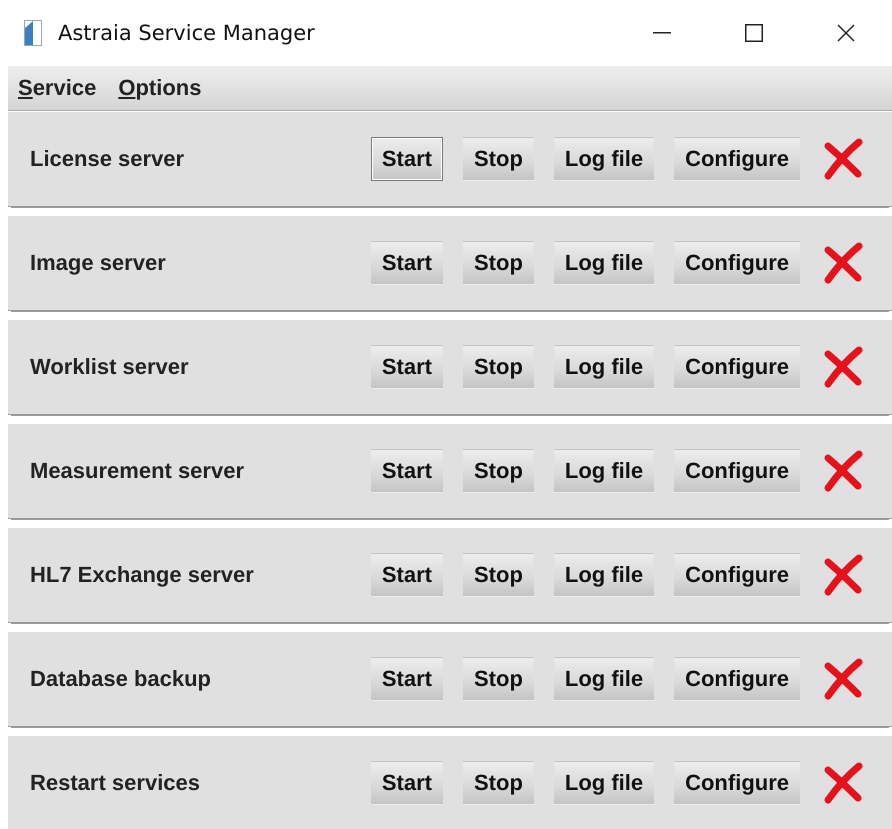 The height and width of the screenshot is (829, 892). I want to click on maximize-icon, so click(754, 33).